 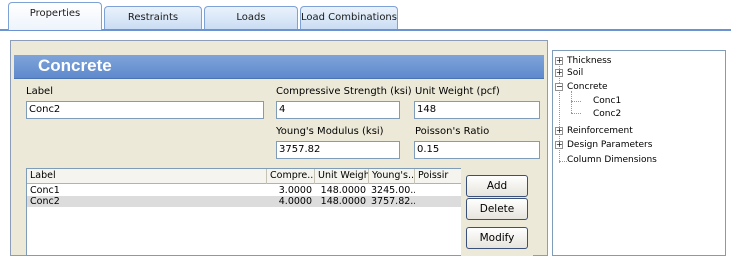 What do you see at coordinates (497, 209) in the screenshot?
I see `delete-button: Delete` at bounding box center [497, 209].